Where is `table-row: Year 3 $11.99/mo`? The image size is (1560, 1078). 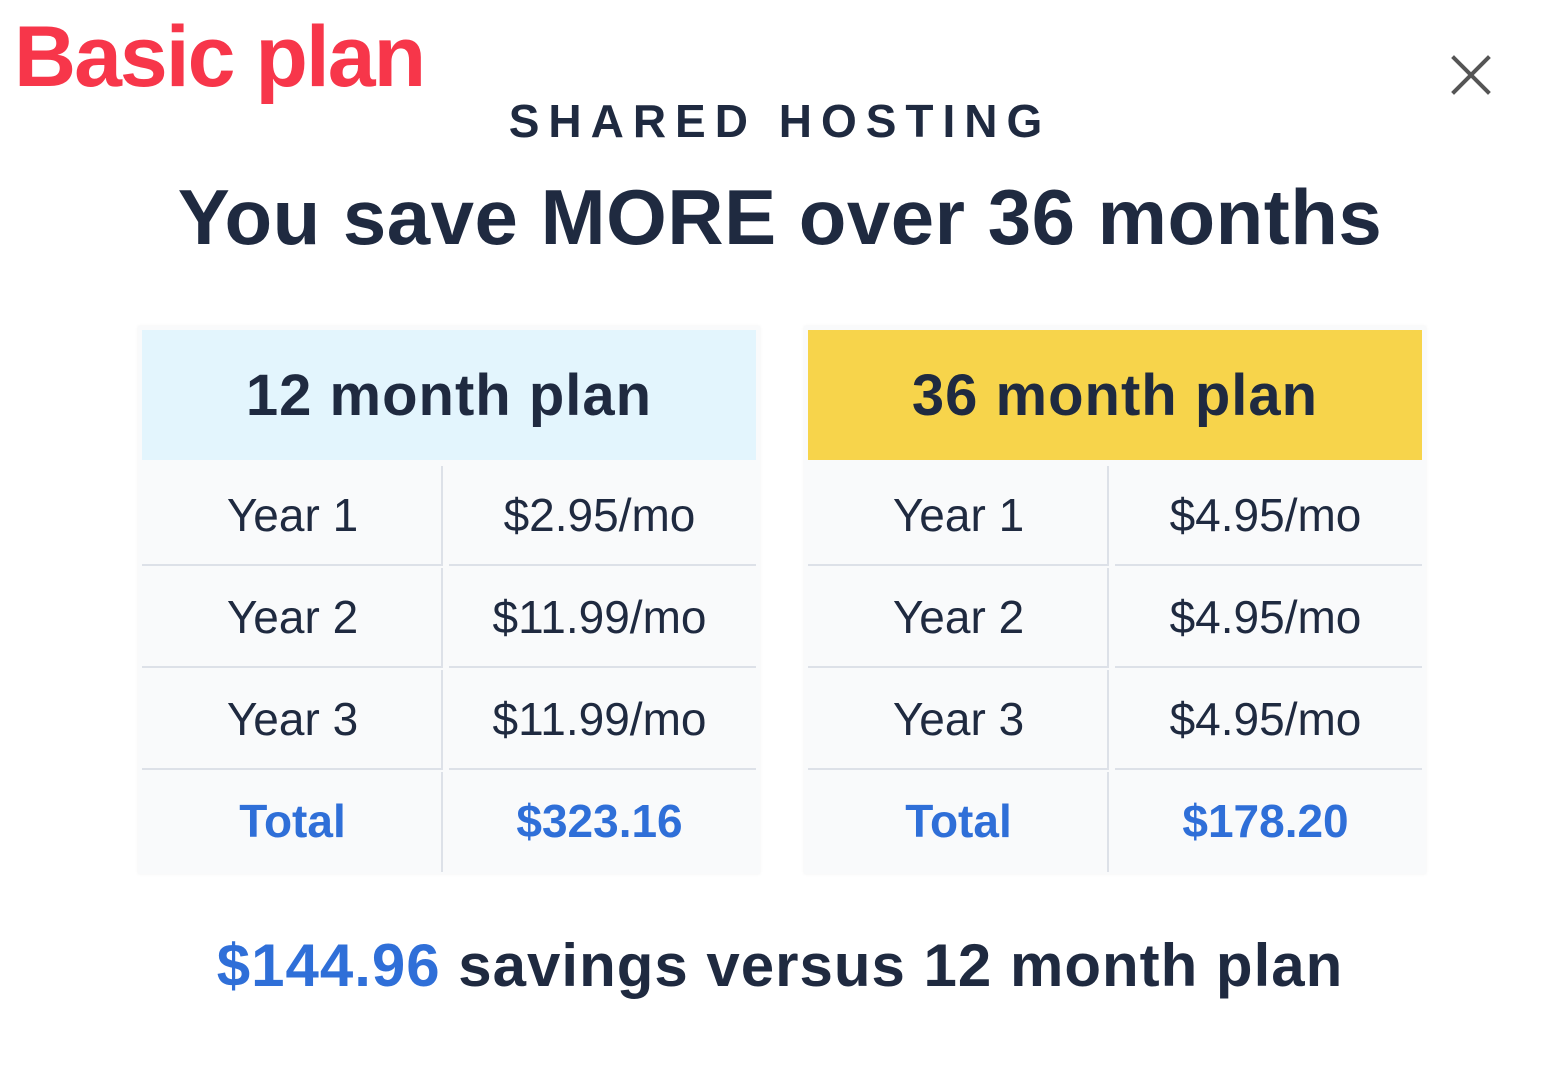
table-row: Year 3 $11.99/mo is located at coordinates (449, 719).